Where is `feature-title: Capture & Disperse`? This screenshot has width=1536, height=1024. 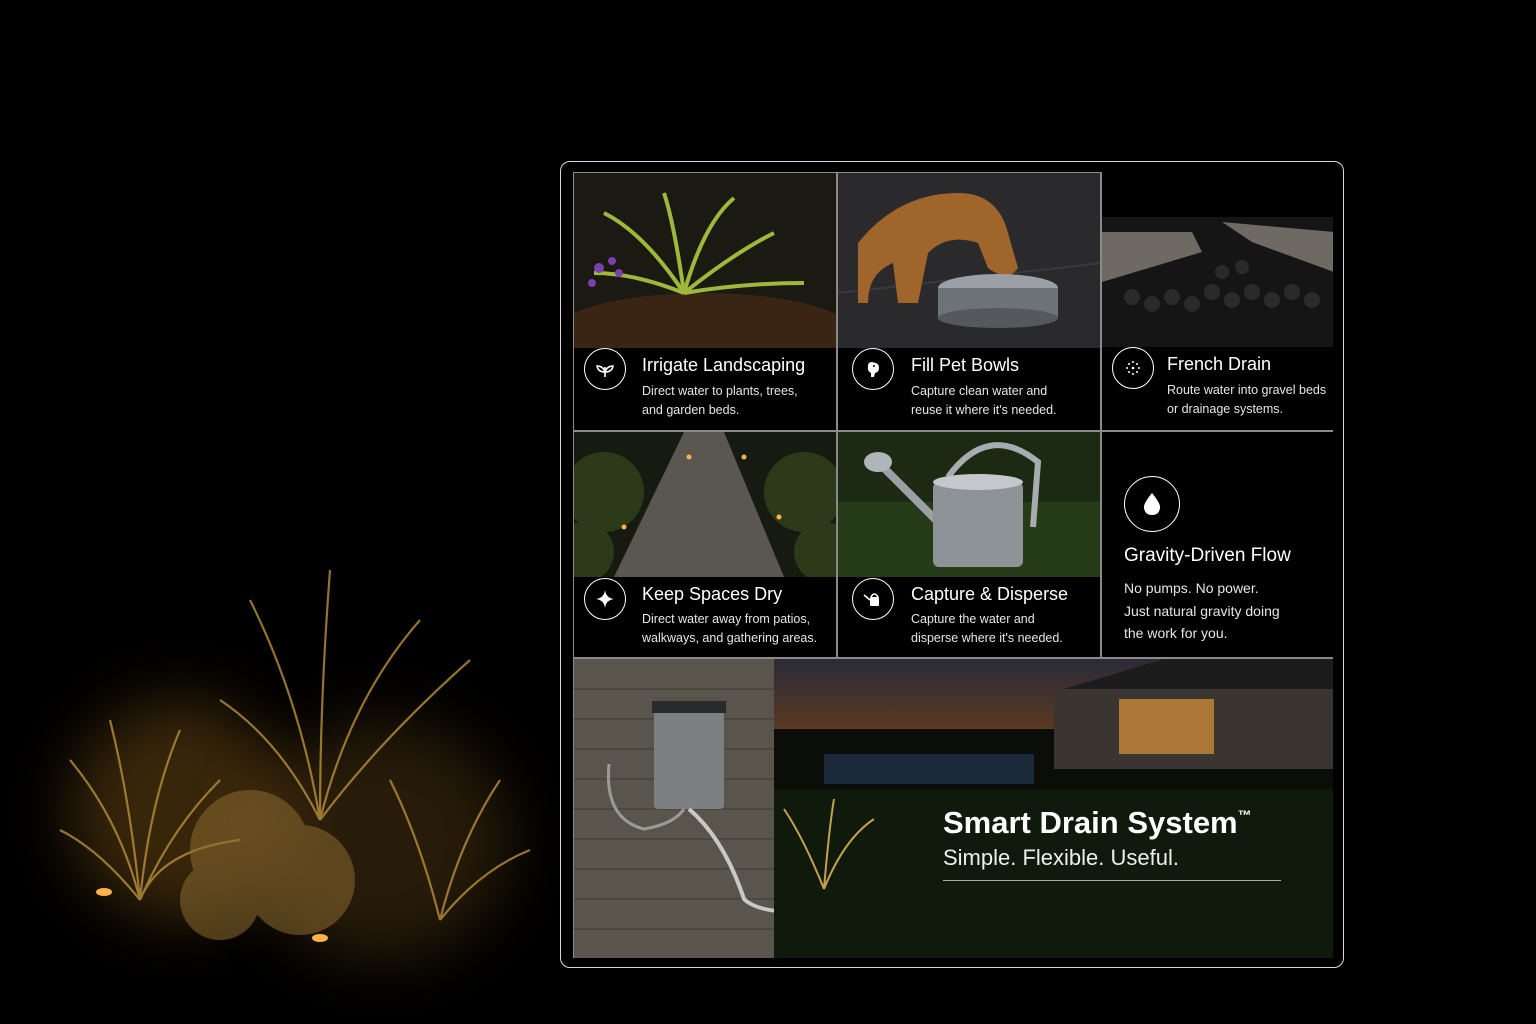
feature-title: Capture & Disperse is located at coordinates (990, 594).